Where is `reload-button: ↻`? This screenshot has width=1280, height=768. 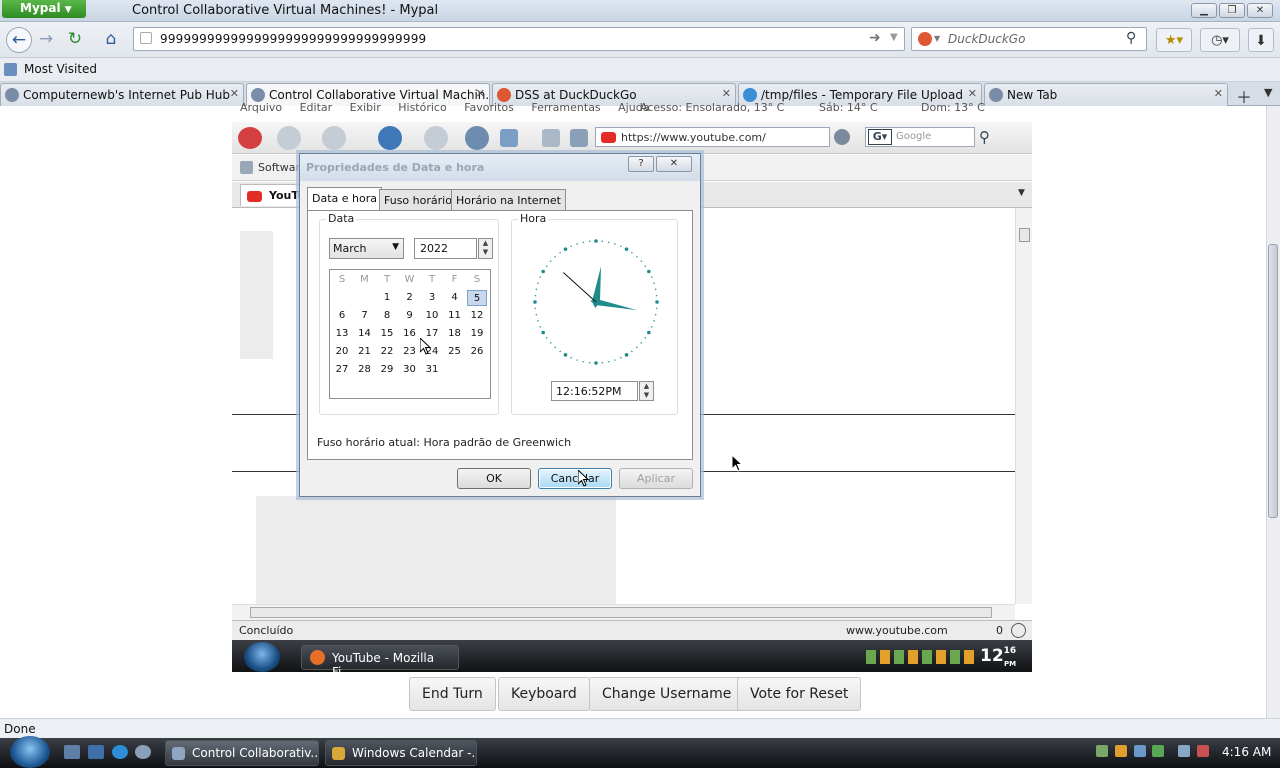 reload-button: ↻ is located at coordinates (75, 40).